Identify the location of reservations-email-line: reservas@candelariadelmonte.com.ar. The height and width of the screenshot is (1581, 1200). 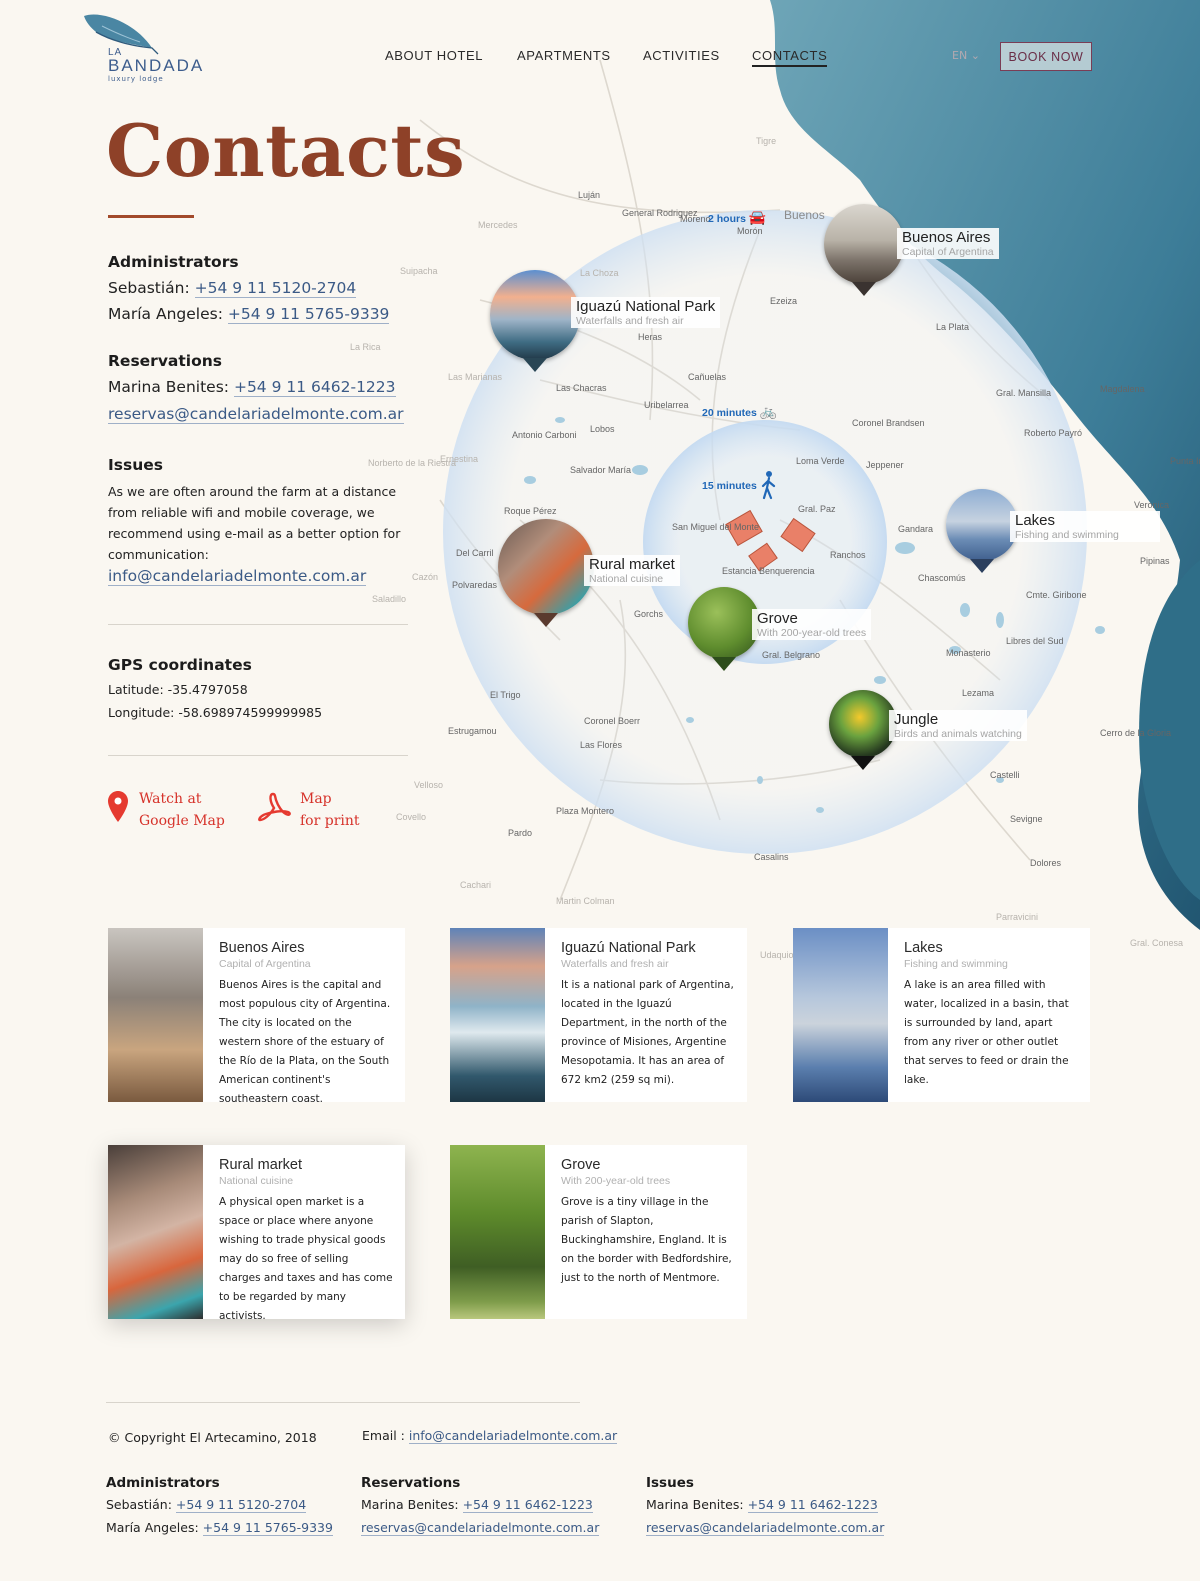
(256, 414).